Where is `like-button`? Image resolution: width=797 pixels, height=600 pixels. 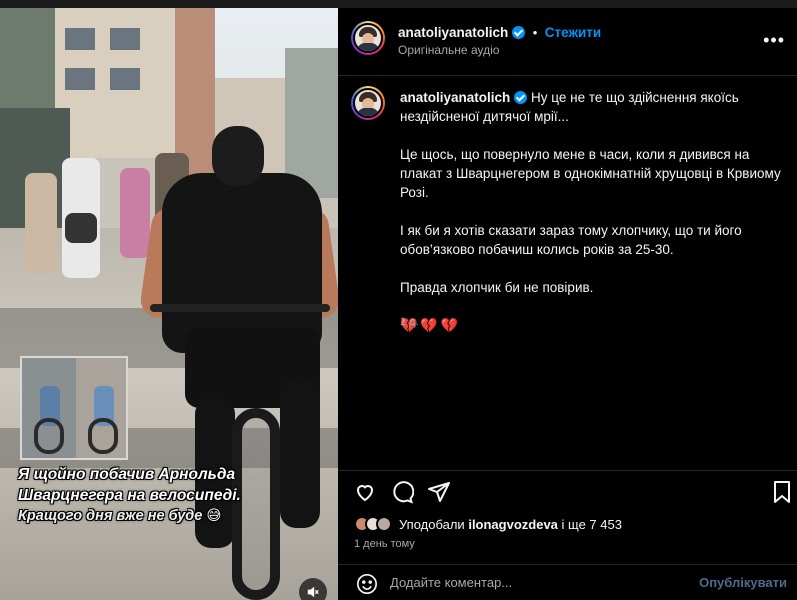 like-button is located at coordinates (365, 492).